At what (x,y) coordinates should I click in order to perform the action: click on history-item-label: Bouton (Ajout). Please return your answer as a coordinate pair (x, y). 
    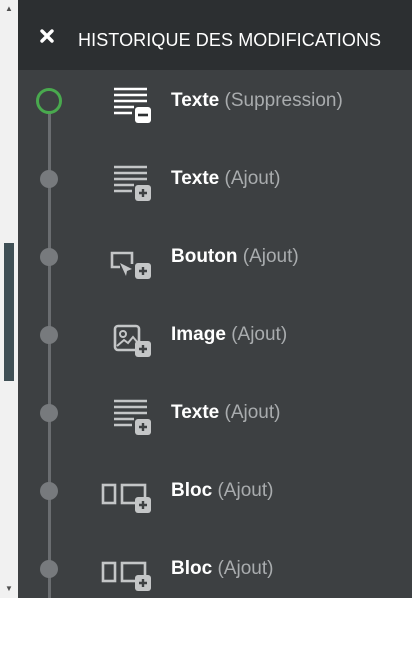
    Looking at the image, I should click on (235, 257).